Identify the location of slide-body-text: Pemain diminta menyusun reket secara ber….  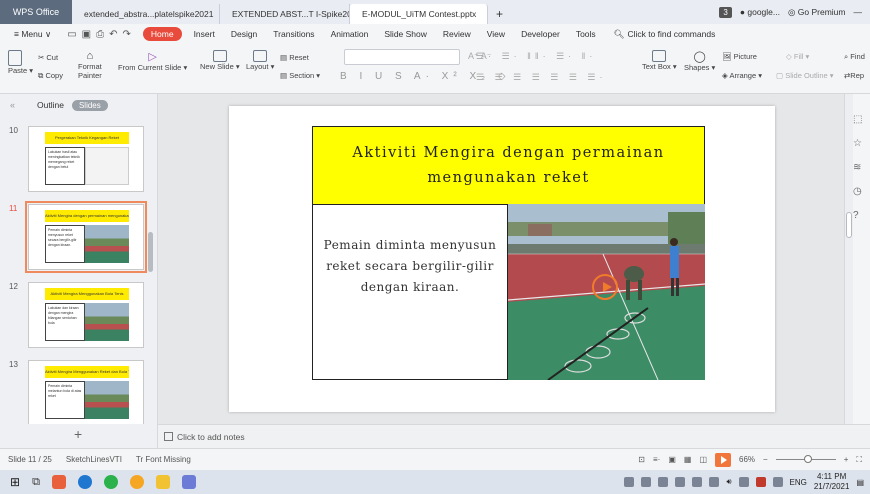
(410, 292).